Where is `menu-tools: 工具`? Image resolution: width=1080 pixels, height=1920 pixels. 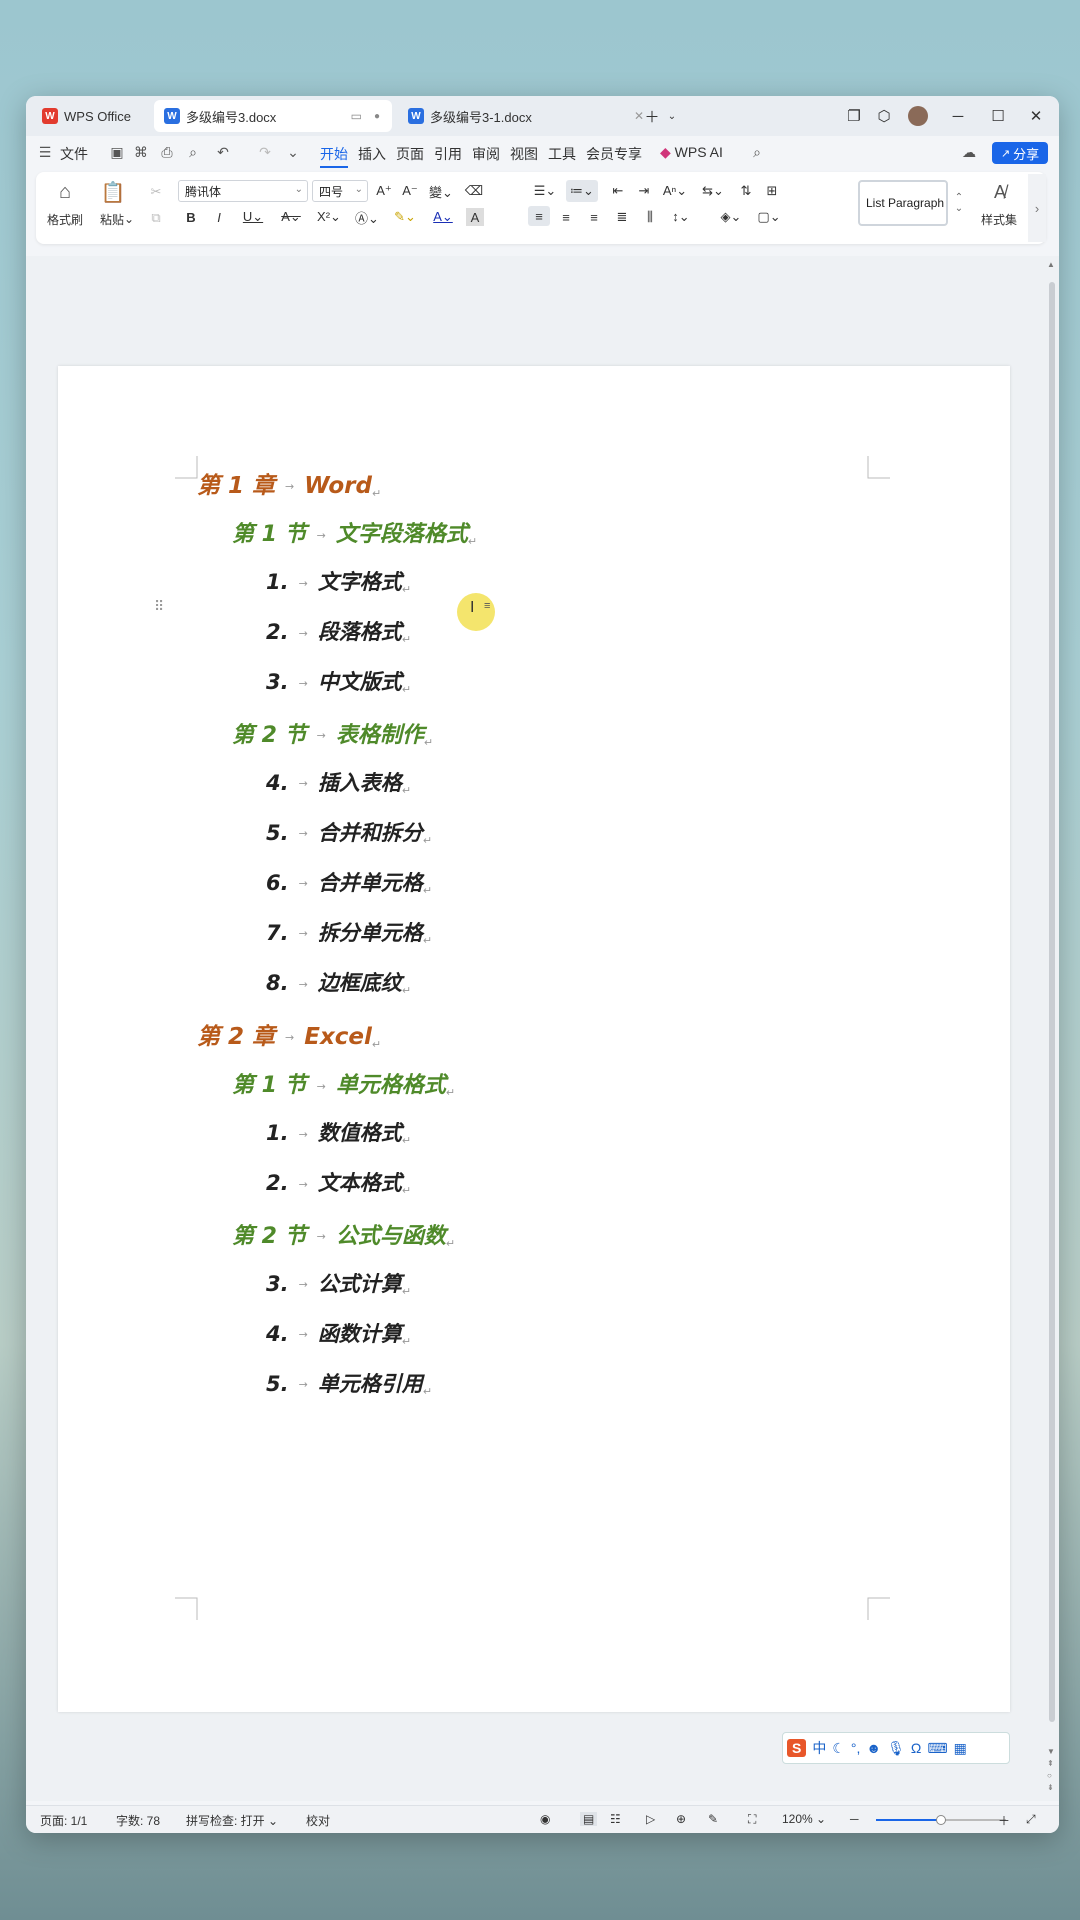 menu-tools: 工具 is located at coordinates (562, 154).